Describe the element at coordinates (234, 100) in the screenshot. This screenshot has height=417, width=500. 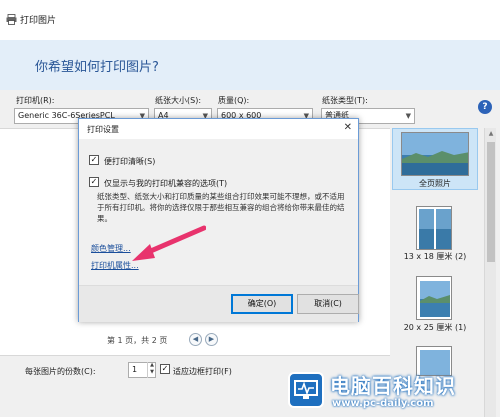
I see `quality-label: 质量(Q):` at that location.